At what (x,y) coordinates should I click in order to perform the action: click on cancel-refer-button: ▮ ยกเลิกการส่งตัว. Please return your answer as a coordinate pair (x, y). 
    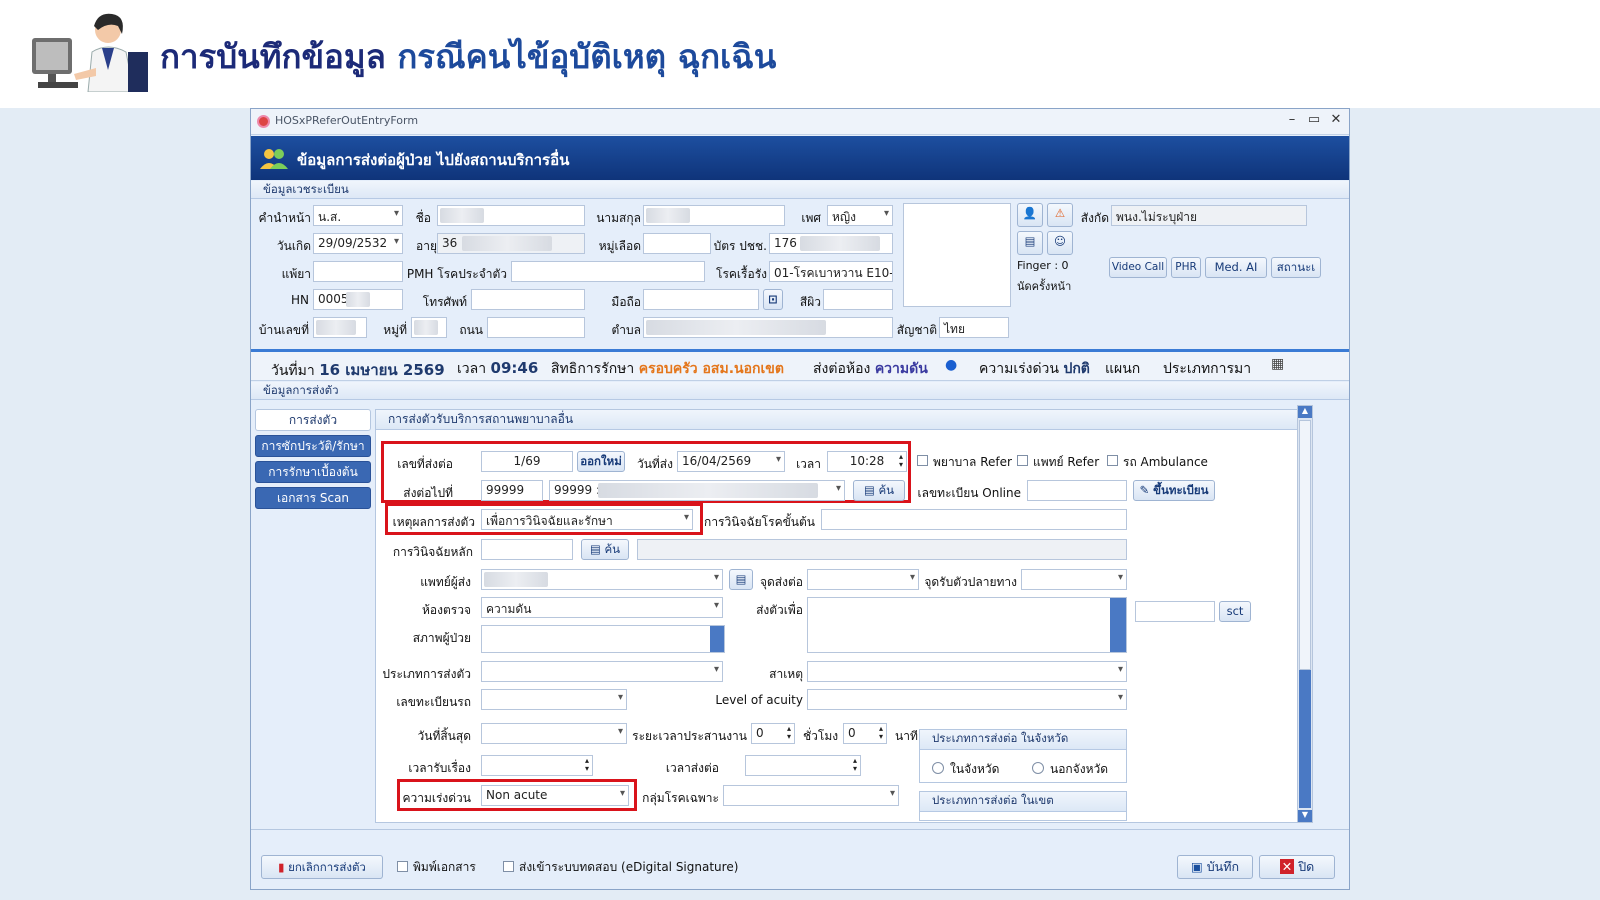
    Looking at the image, I should click on (322, 867).